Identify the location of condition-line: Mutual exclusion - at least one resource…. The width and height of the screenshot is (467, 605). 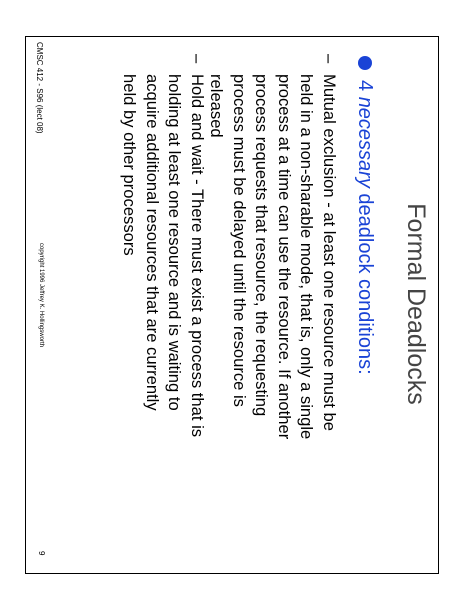
(329, 252).